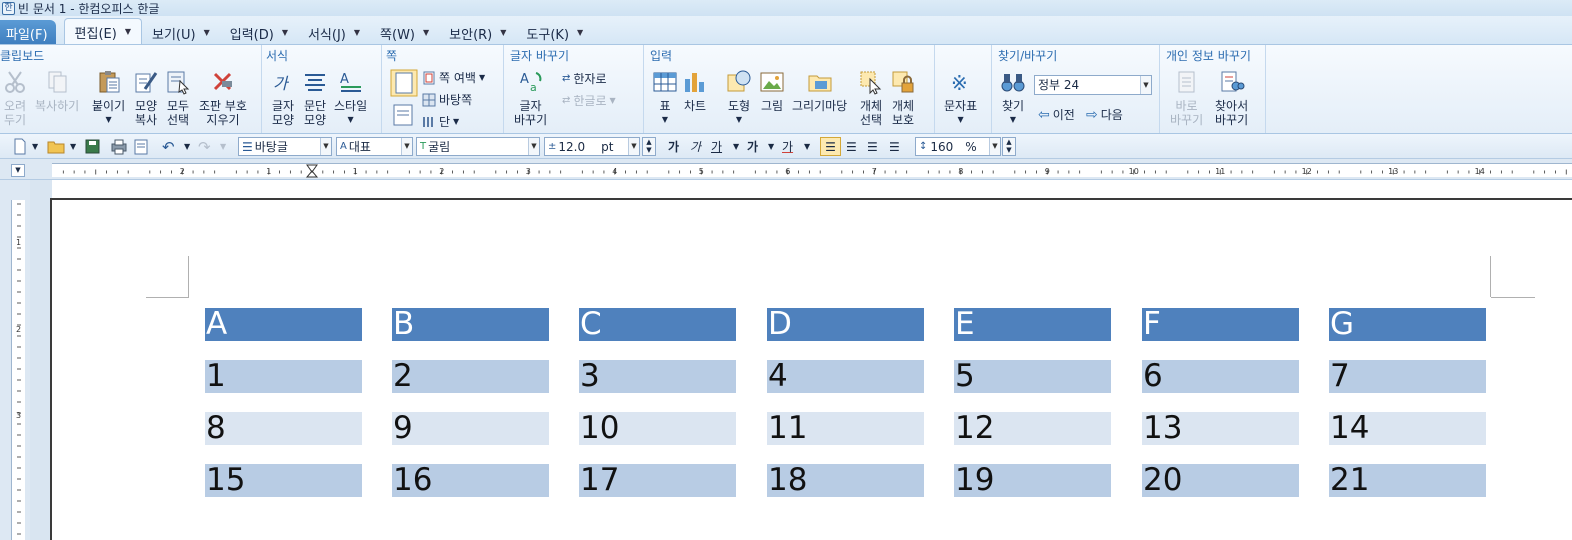 Image resolution: width=1572 pixels, height=540 pixels. I want to click on table-cell: 1, so click(283, 376).